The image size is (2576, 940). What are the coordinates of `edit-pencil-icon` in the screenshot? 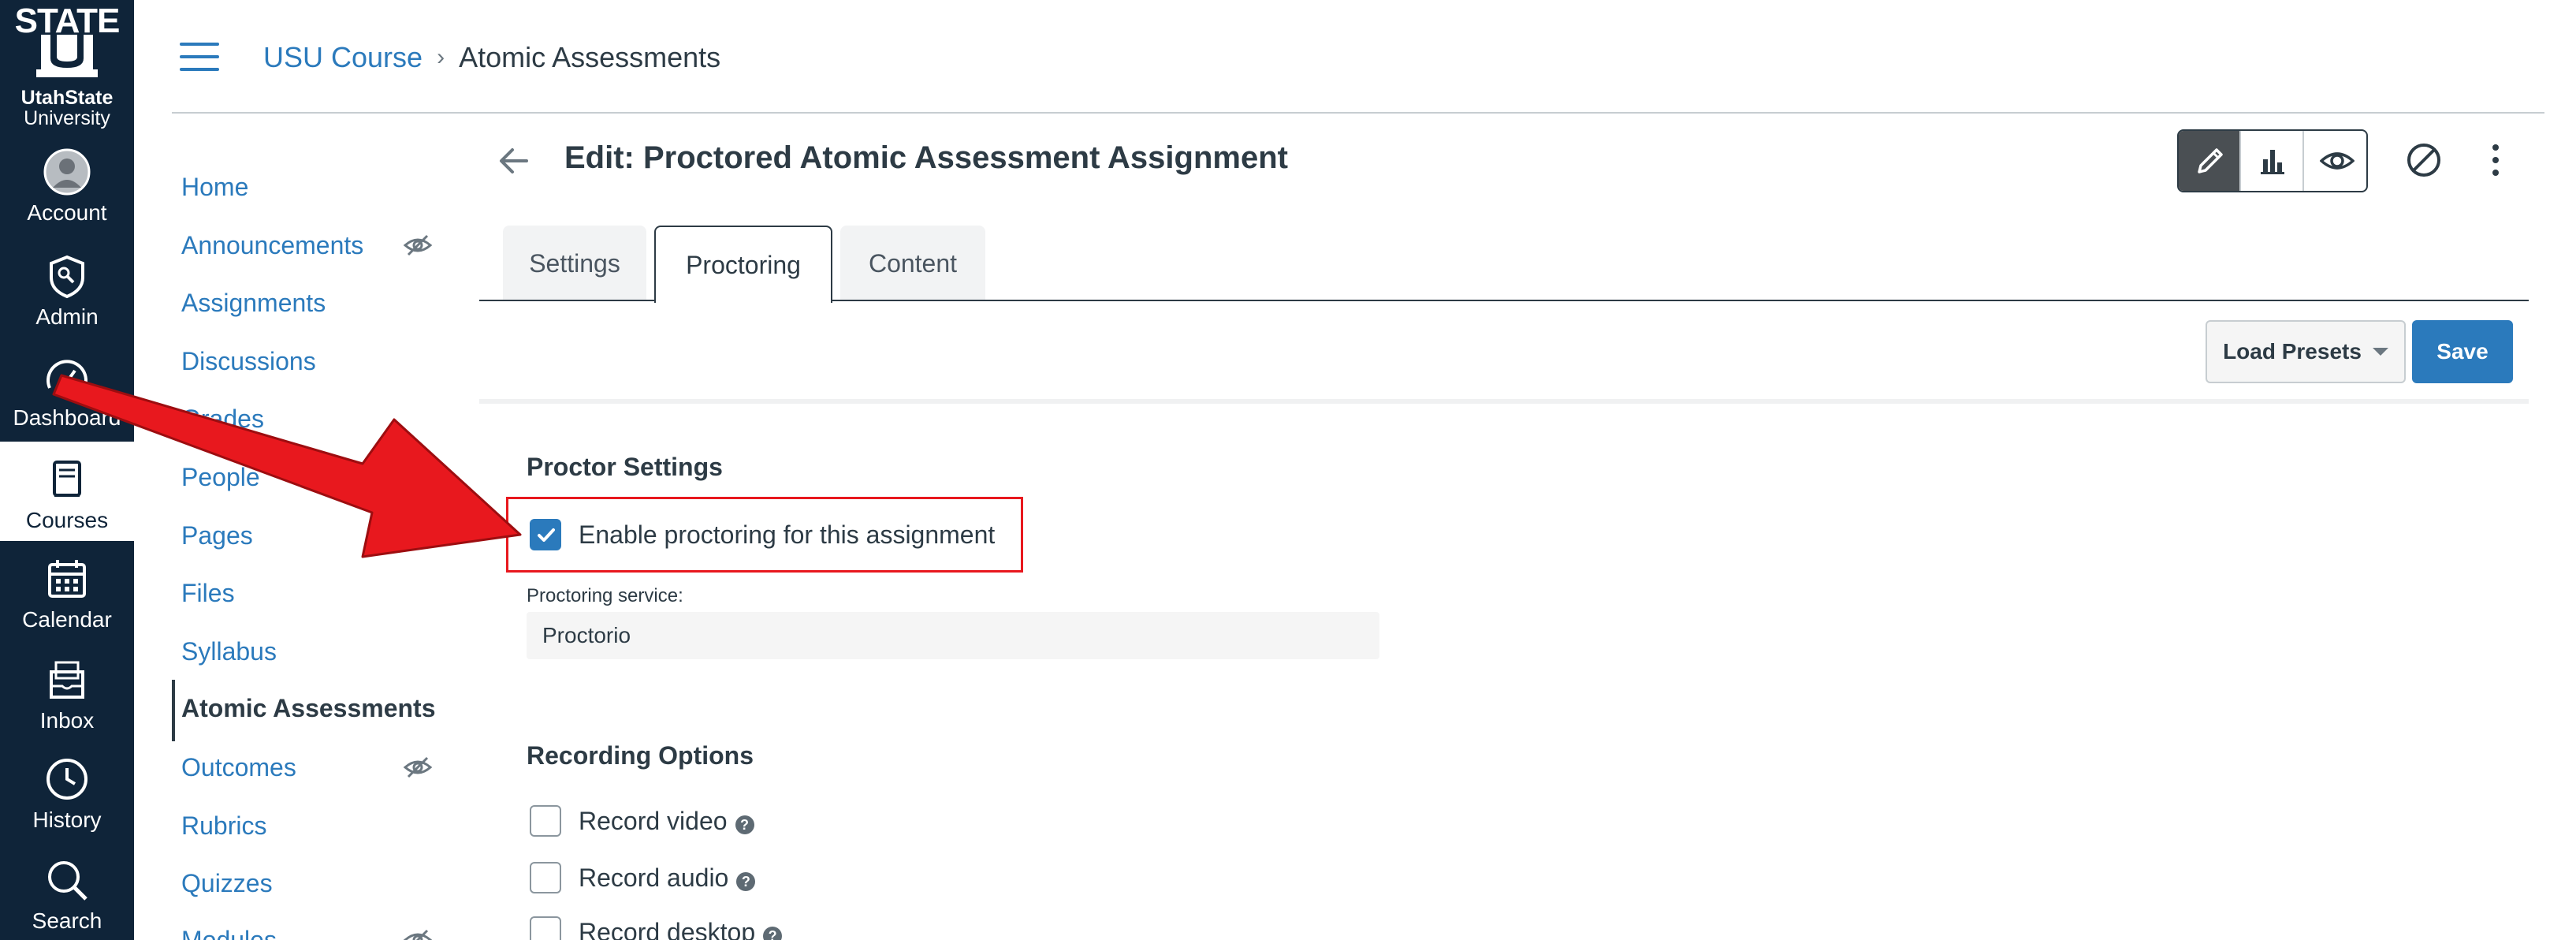 It's located at (2210, 160).